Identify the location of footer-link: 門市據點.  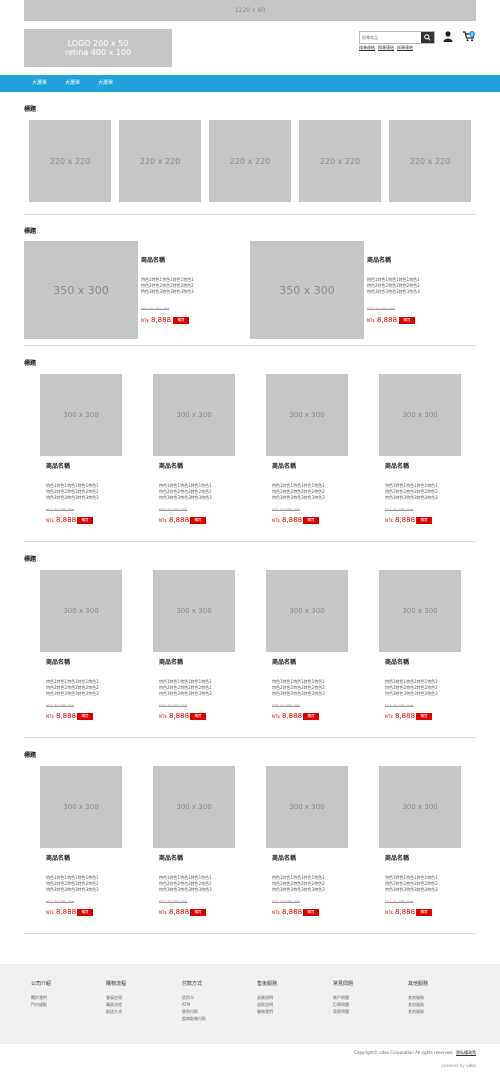
(41, 1004).